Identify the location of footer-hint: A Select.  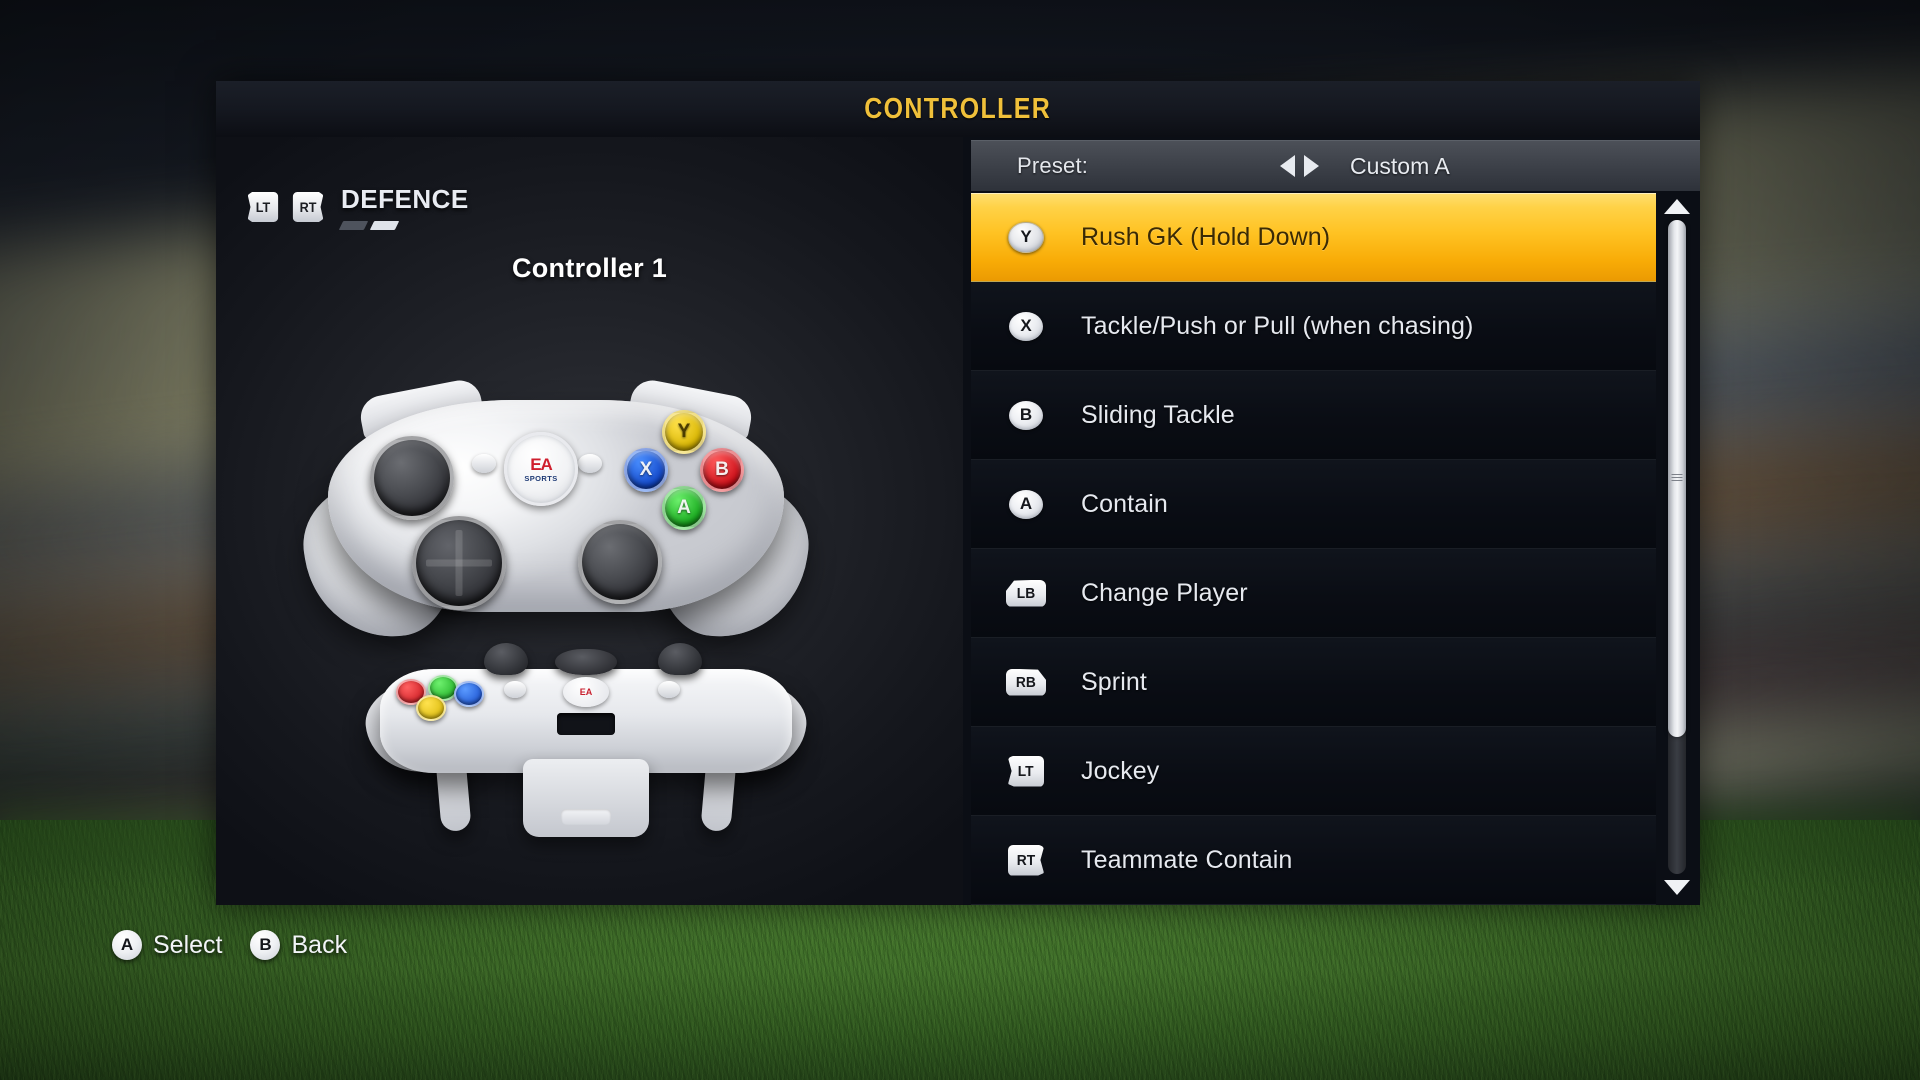
(167, 945).